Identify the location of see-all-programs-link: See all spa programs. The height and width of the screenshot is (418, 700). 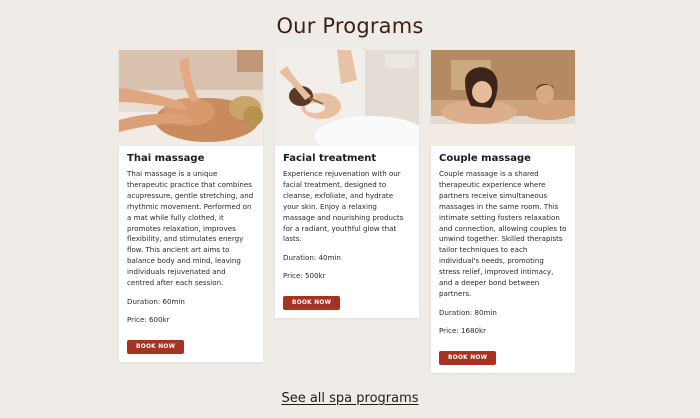
(349, 398).